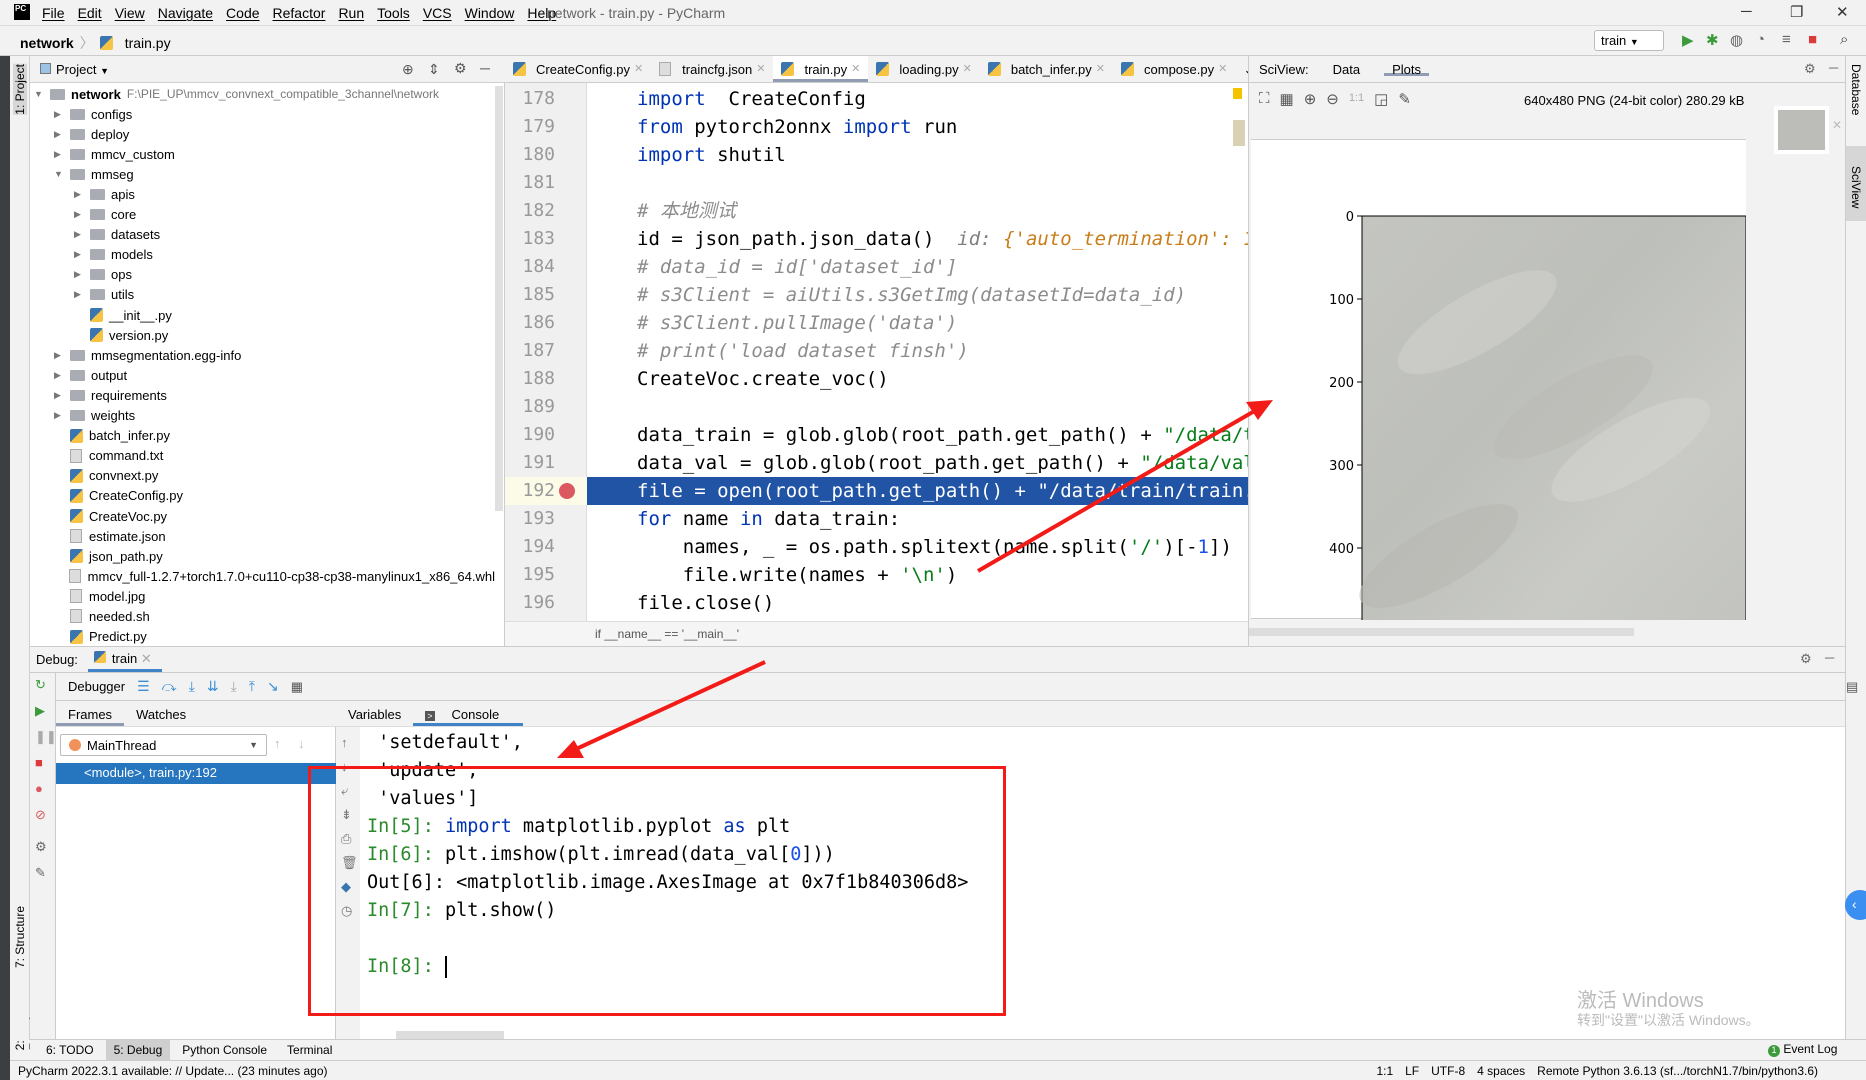  What do you see at coordinates (262, 114) in the screenshot?
I see `tree-item: ▶ configs` at bounding box center [262, 114].